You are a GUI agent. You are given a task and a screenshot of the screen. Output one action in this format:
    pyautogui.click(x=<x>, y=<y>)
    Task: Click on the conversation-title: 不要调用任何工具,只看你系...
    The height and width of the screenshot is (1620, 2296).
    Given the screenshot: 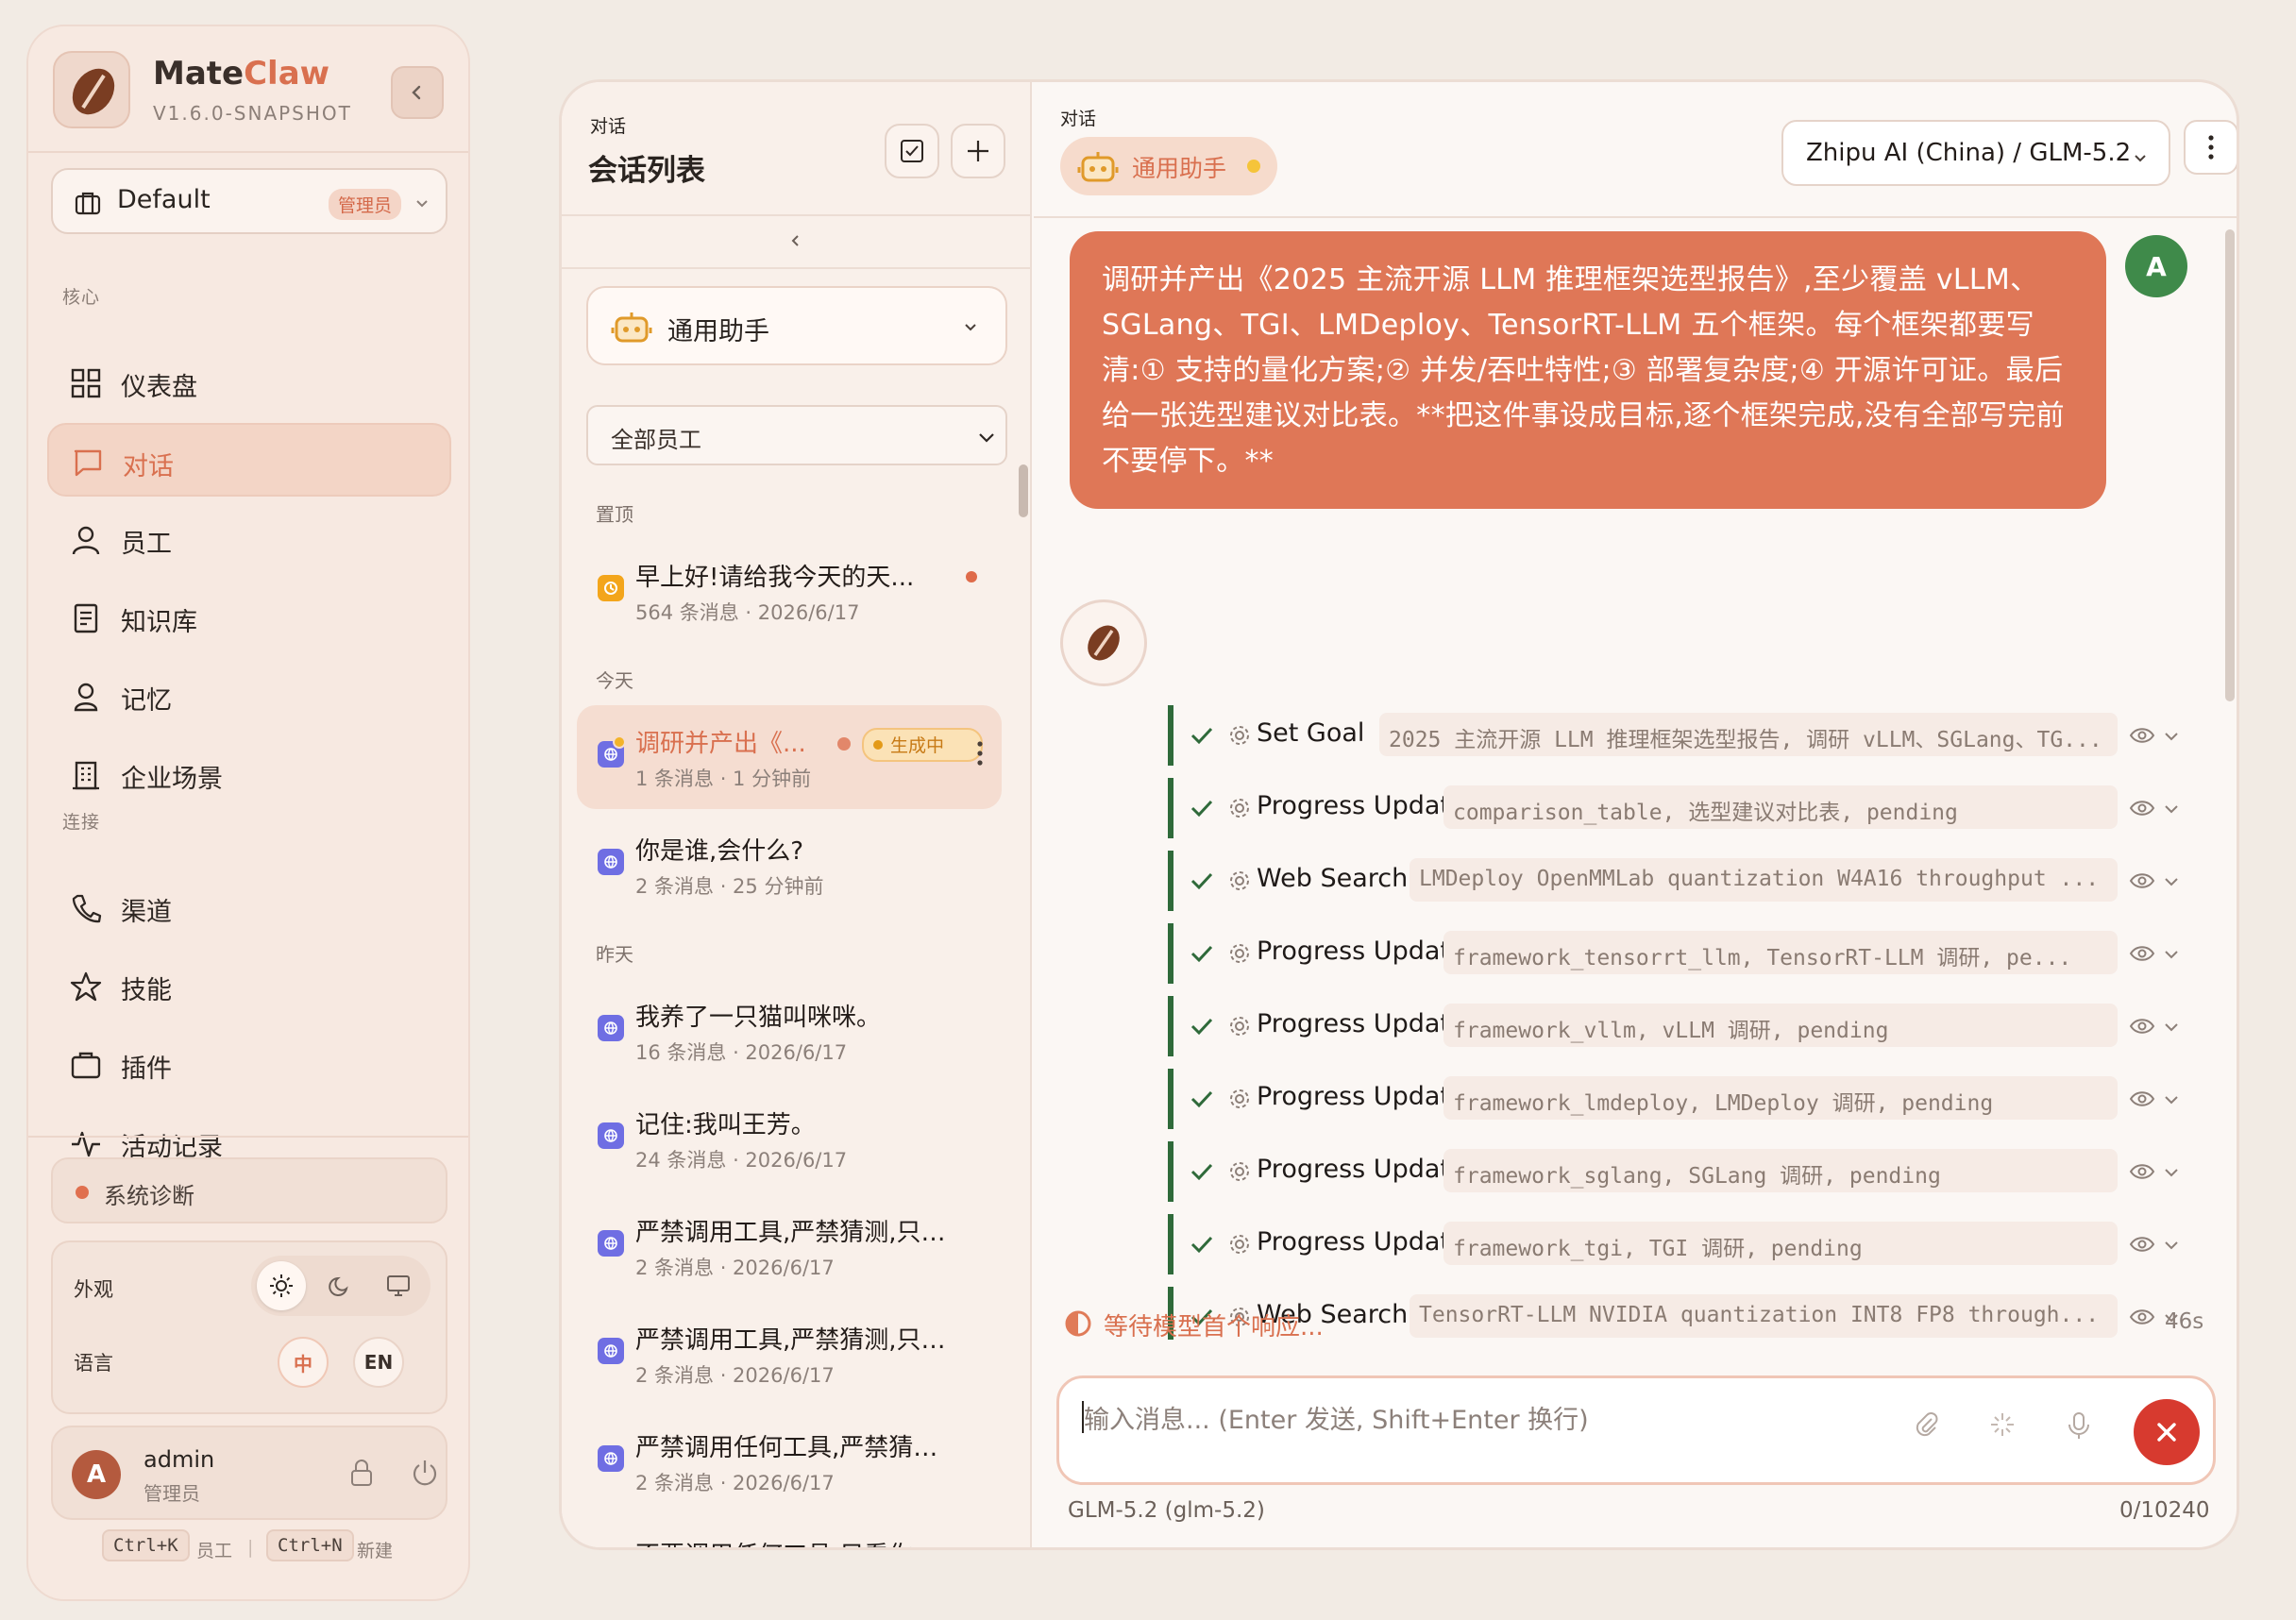 What is the action you would take?
    pyautogui.click(x=794, y=1542)
    